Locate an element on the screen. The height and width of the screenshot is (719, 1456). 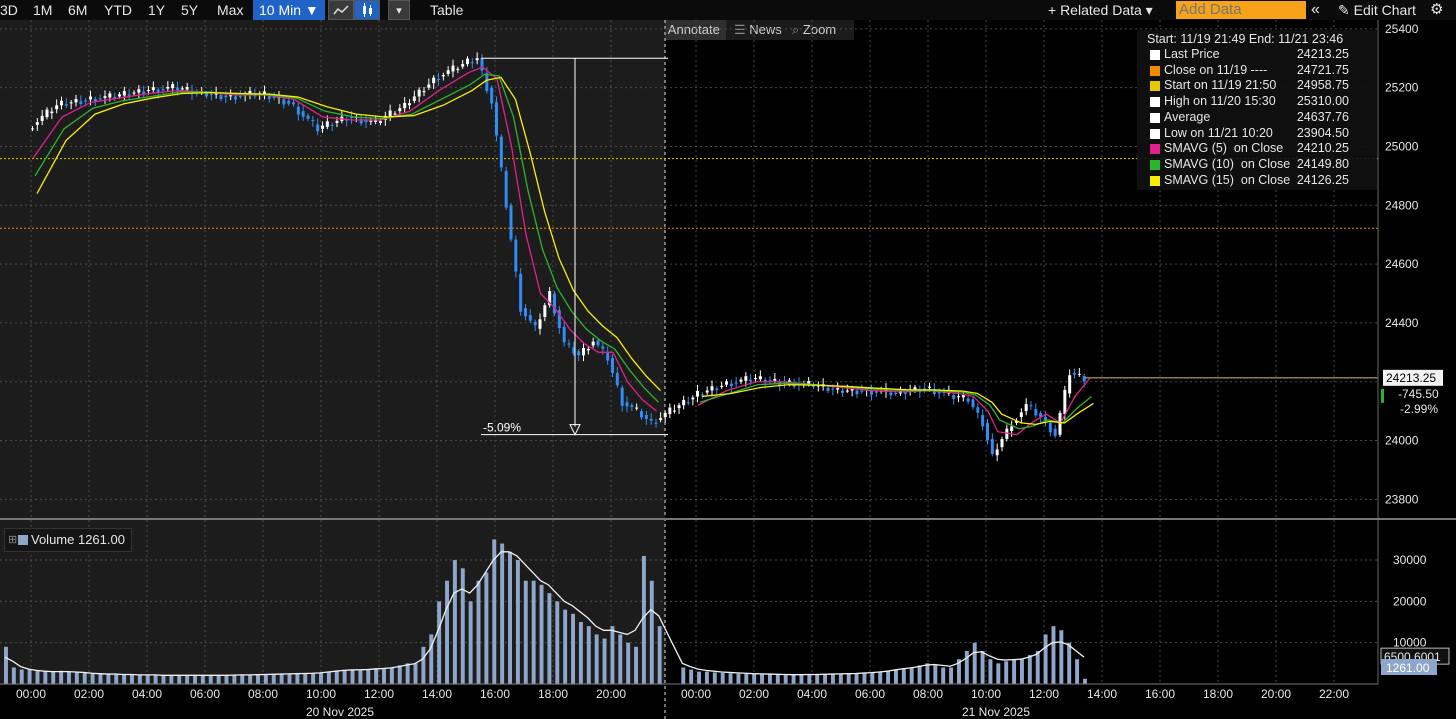
zoom-tool: ⌕ Zoom is located at coordinates (814, 30).